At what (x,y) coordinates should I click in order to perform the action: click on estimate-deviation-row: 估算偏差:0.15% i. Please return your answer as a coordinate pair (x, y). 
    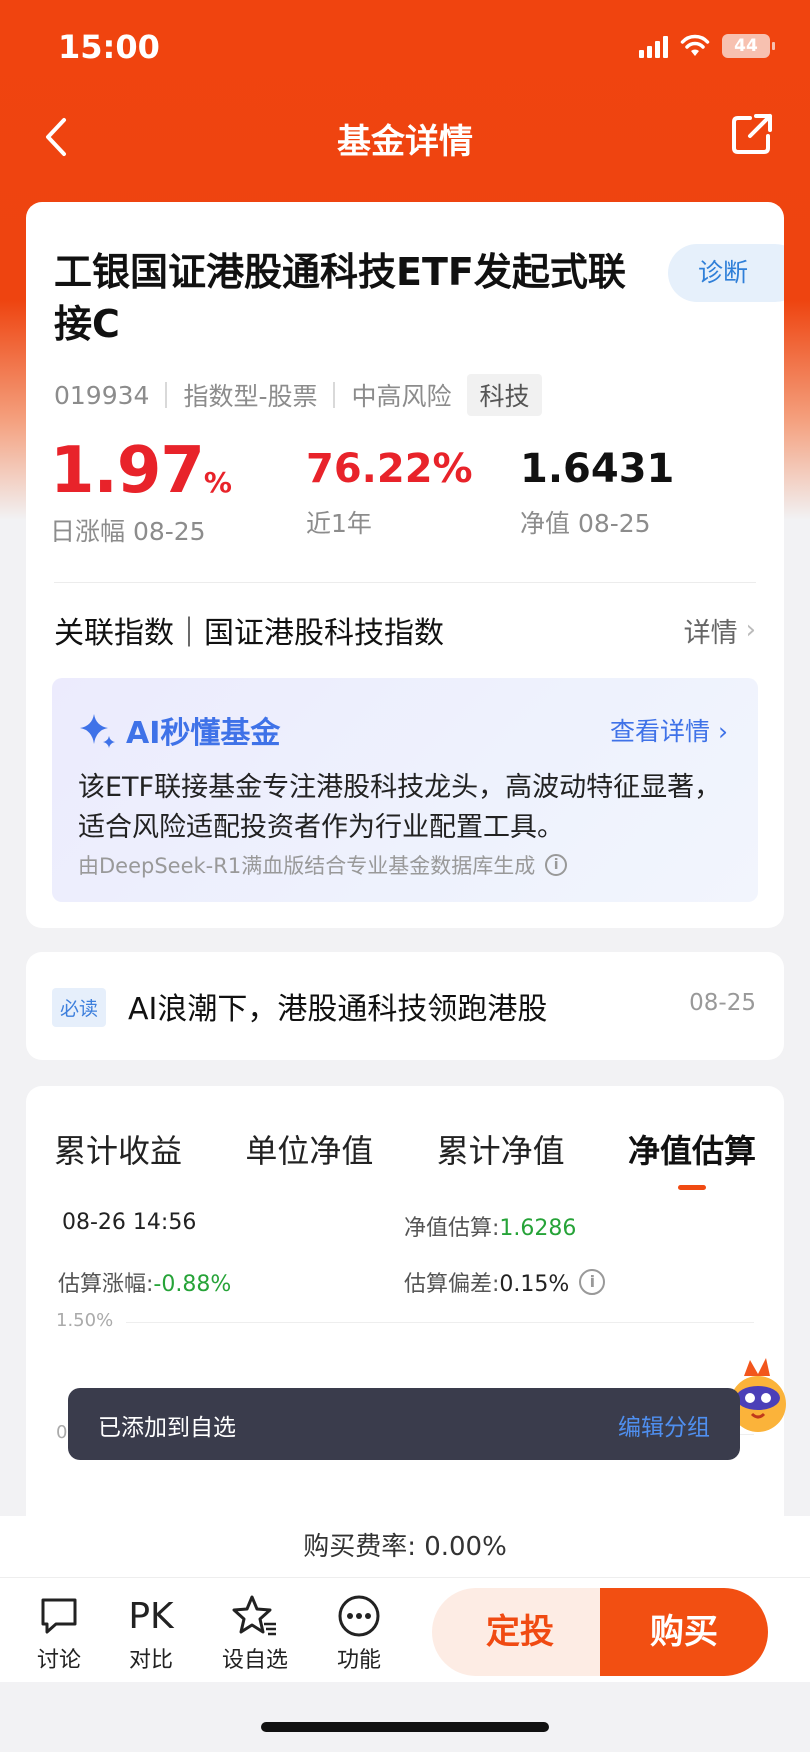
    Looking at the image, I should click on (505, 1282).